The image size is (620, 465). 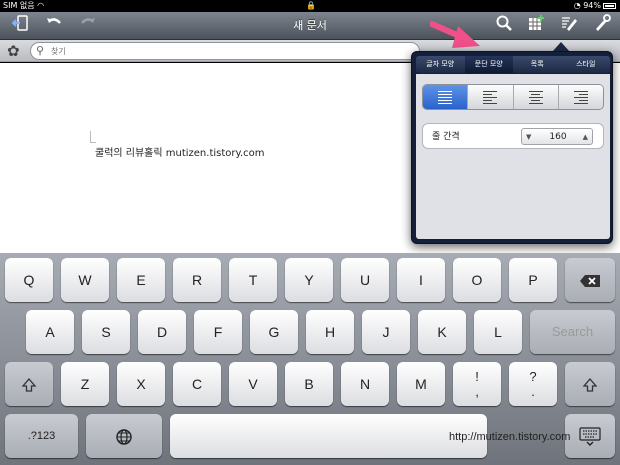 I want to click on line-spacing-value: 160, so click(x=558, y=137).